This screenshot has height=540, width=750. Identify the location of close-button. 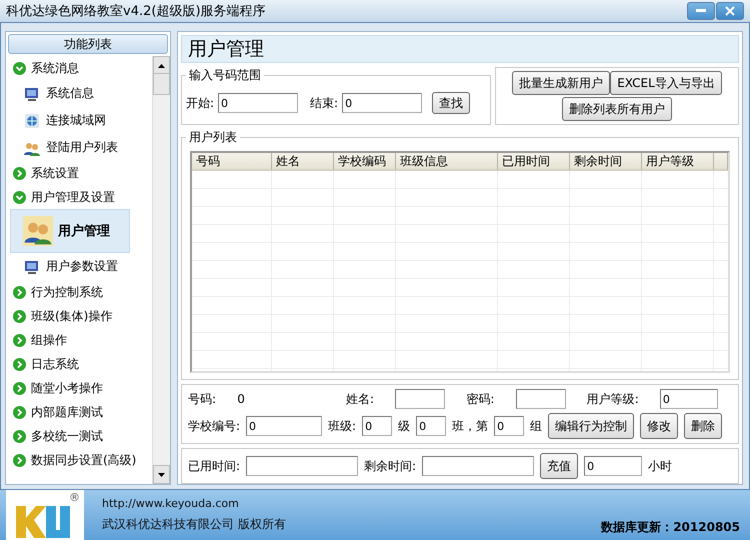
(730, 11).